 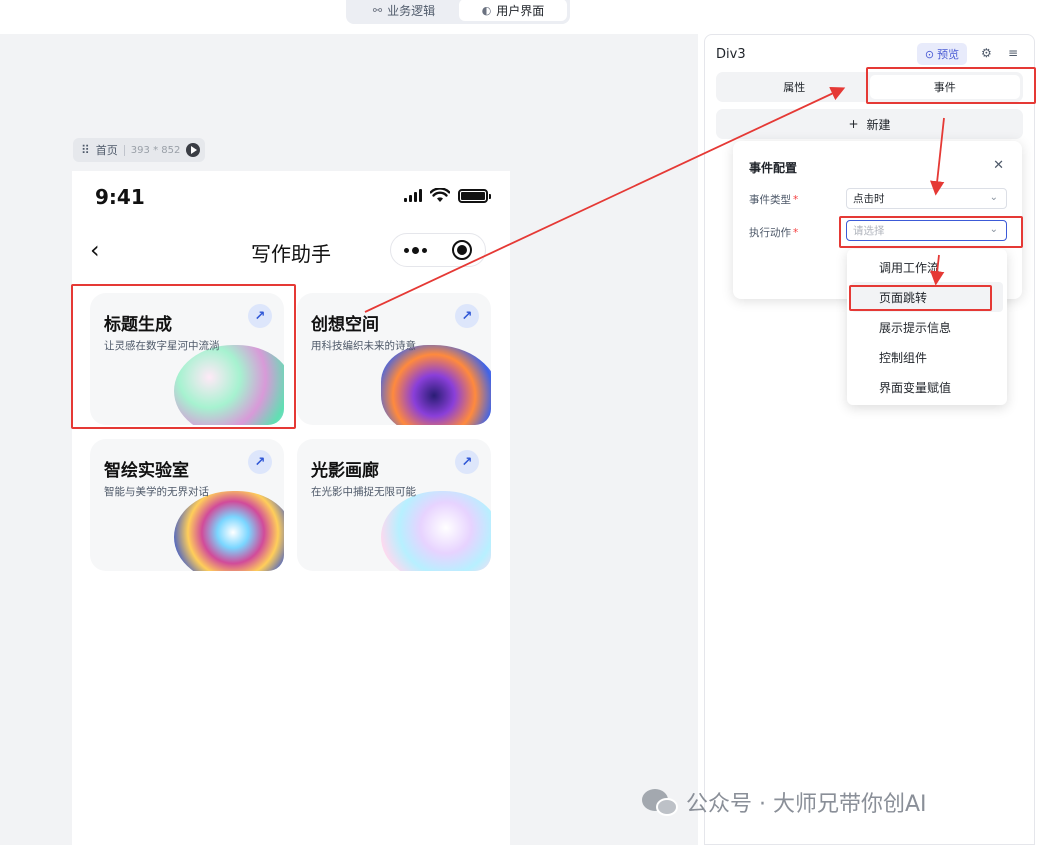 I want to click on annotation-arrows, so click(x=654, y=200).